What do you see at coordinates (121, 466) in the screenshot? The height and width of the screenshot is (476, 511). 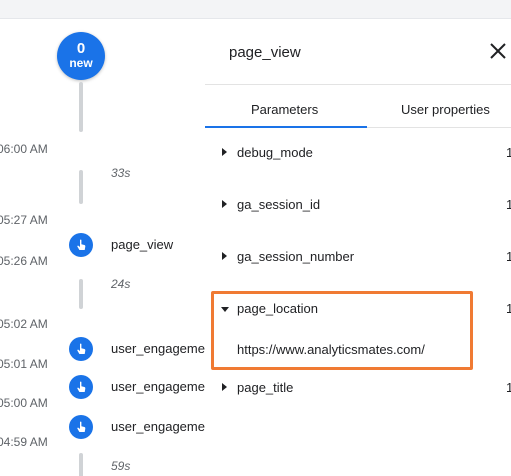 I see `time-gap: 59s` at bounding box center [121, 466].